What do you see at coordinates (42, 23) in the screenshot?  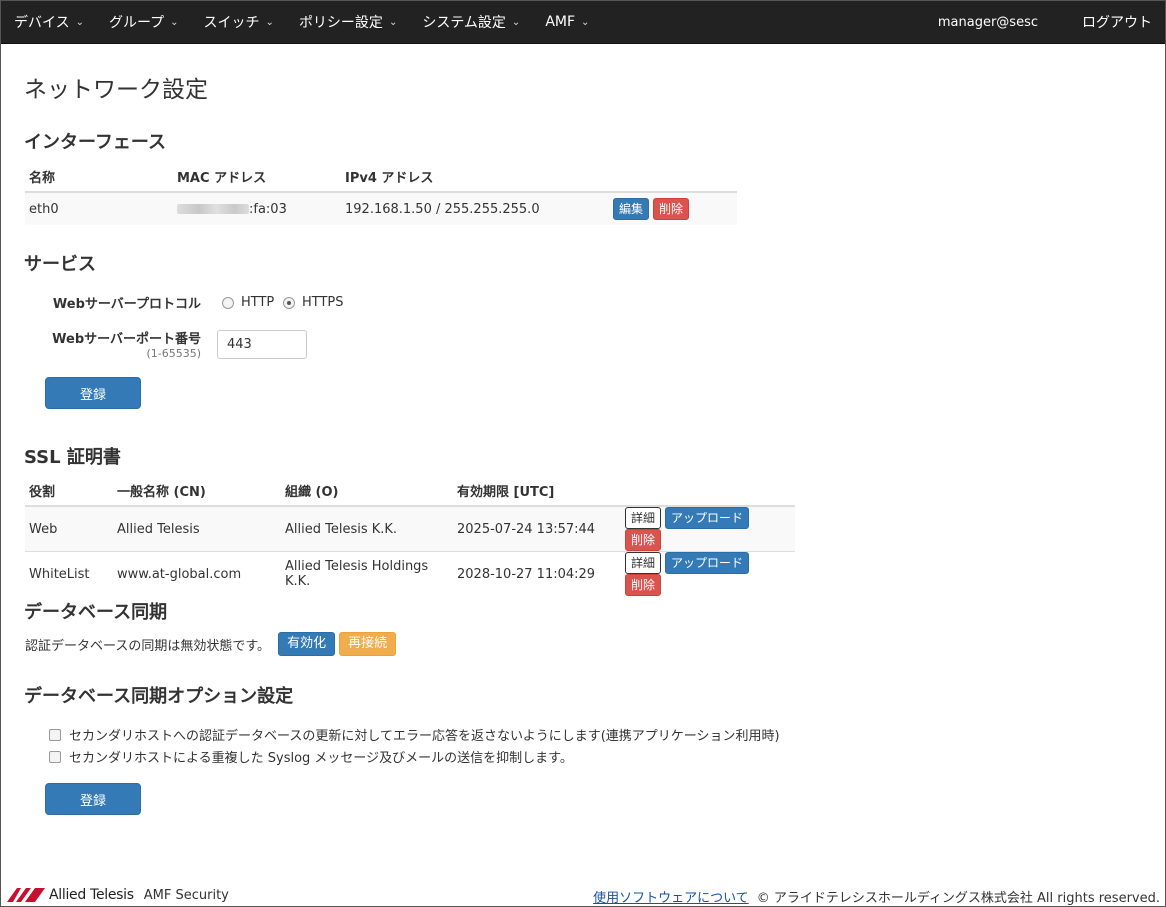 I see `nav-devices-label: デバイス` at bounding box center [42, 23].